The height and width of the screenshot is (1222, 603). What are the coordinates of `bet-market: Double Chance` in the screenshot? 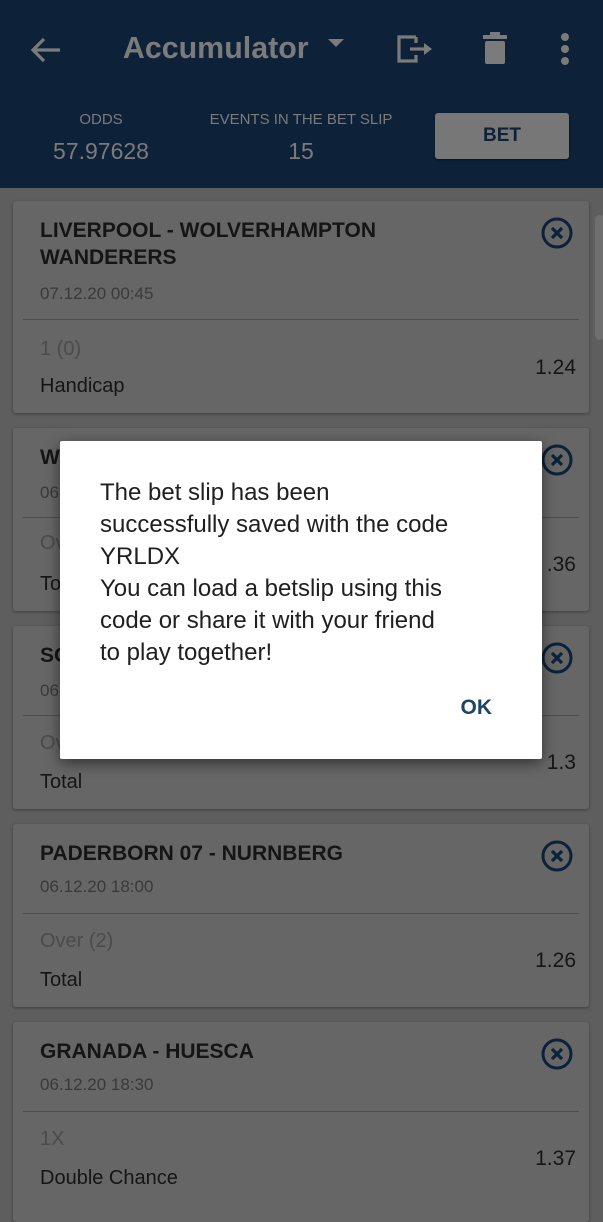 It's located at (109, 1178).